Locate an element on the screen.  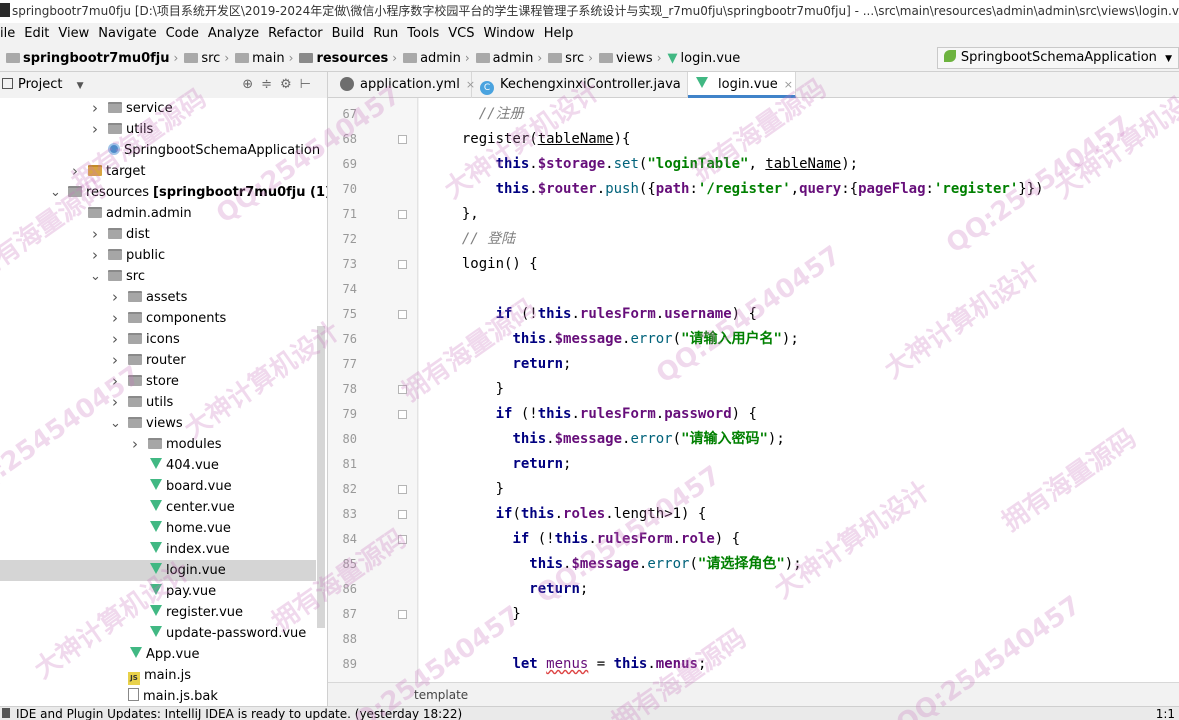
menu-analyze: Analyze is located at coordinates (233, 33).